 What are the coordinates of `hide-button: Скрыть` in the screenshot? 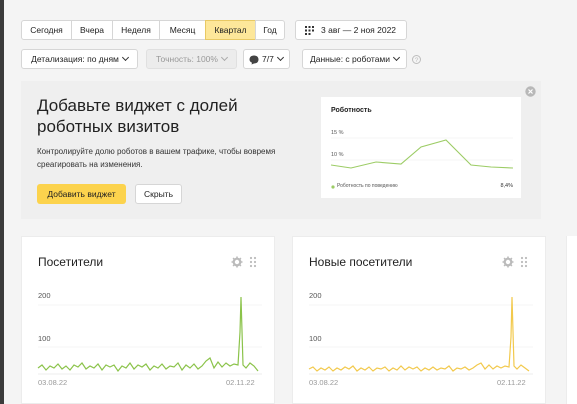 It's located at (158, 194).